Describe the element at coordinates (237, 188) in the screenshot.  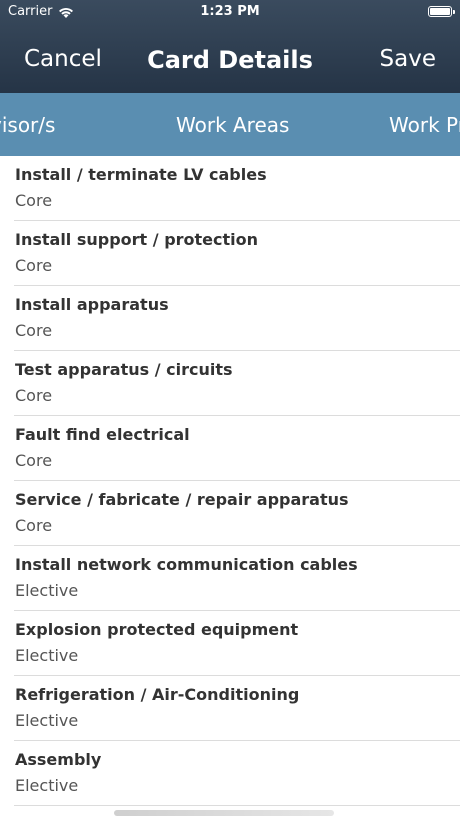
I see `list-item: Install / terminate LV cables Core` at that location.